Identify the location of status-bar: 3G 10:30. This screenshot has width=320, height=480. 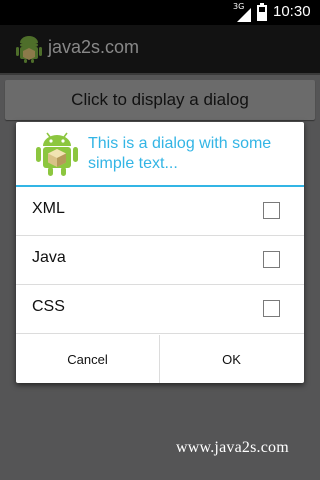
(160, 12).